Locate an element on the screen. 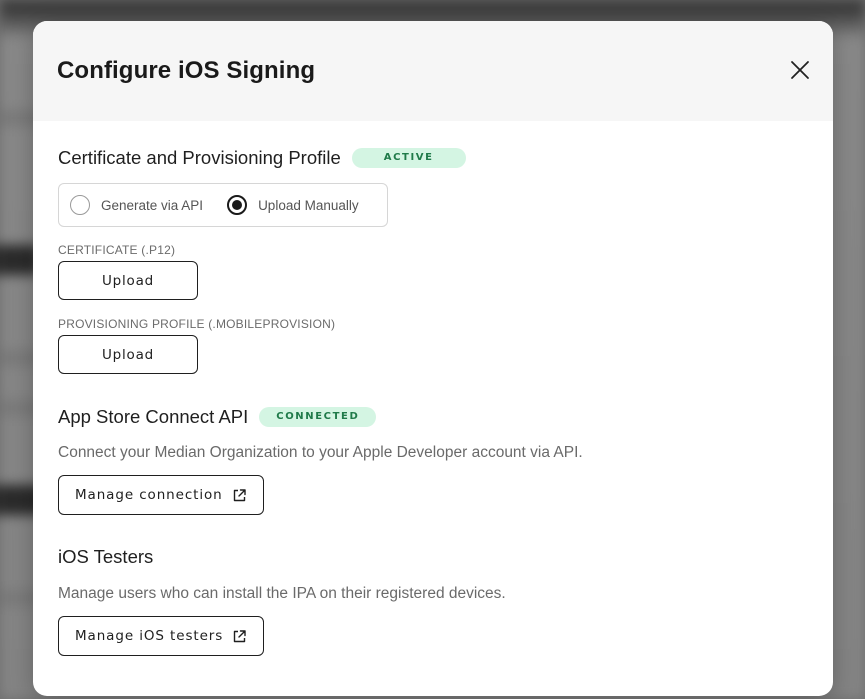 This screenshot has height=699, width=865. close-button is located at coordinates (800, 70).